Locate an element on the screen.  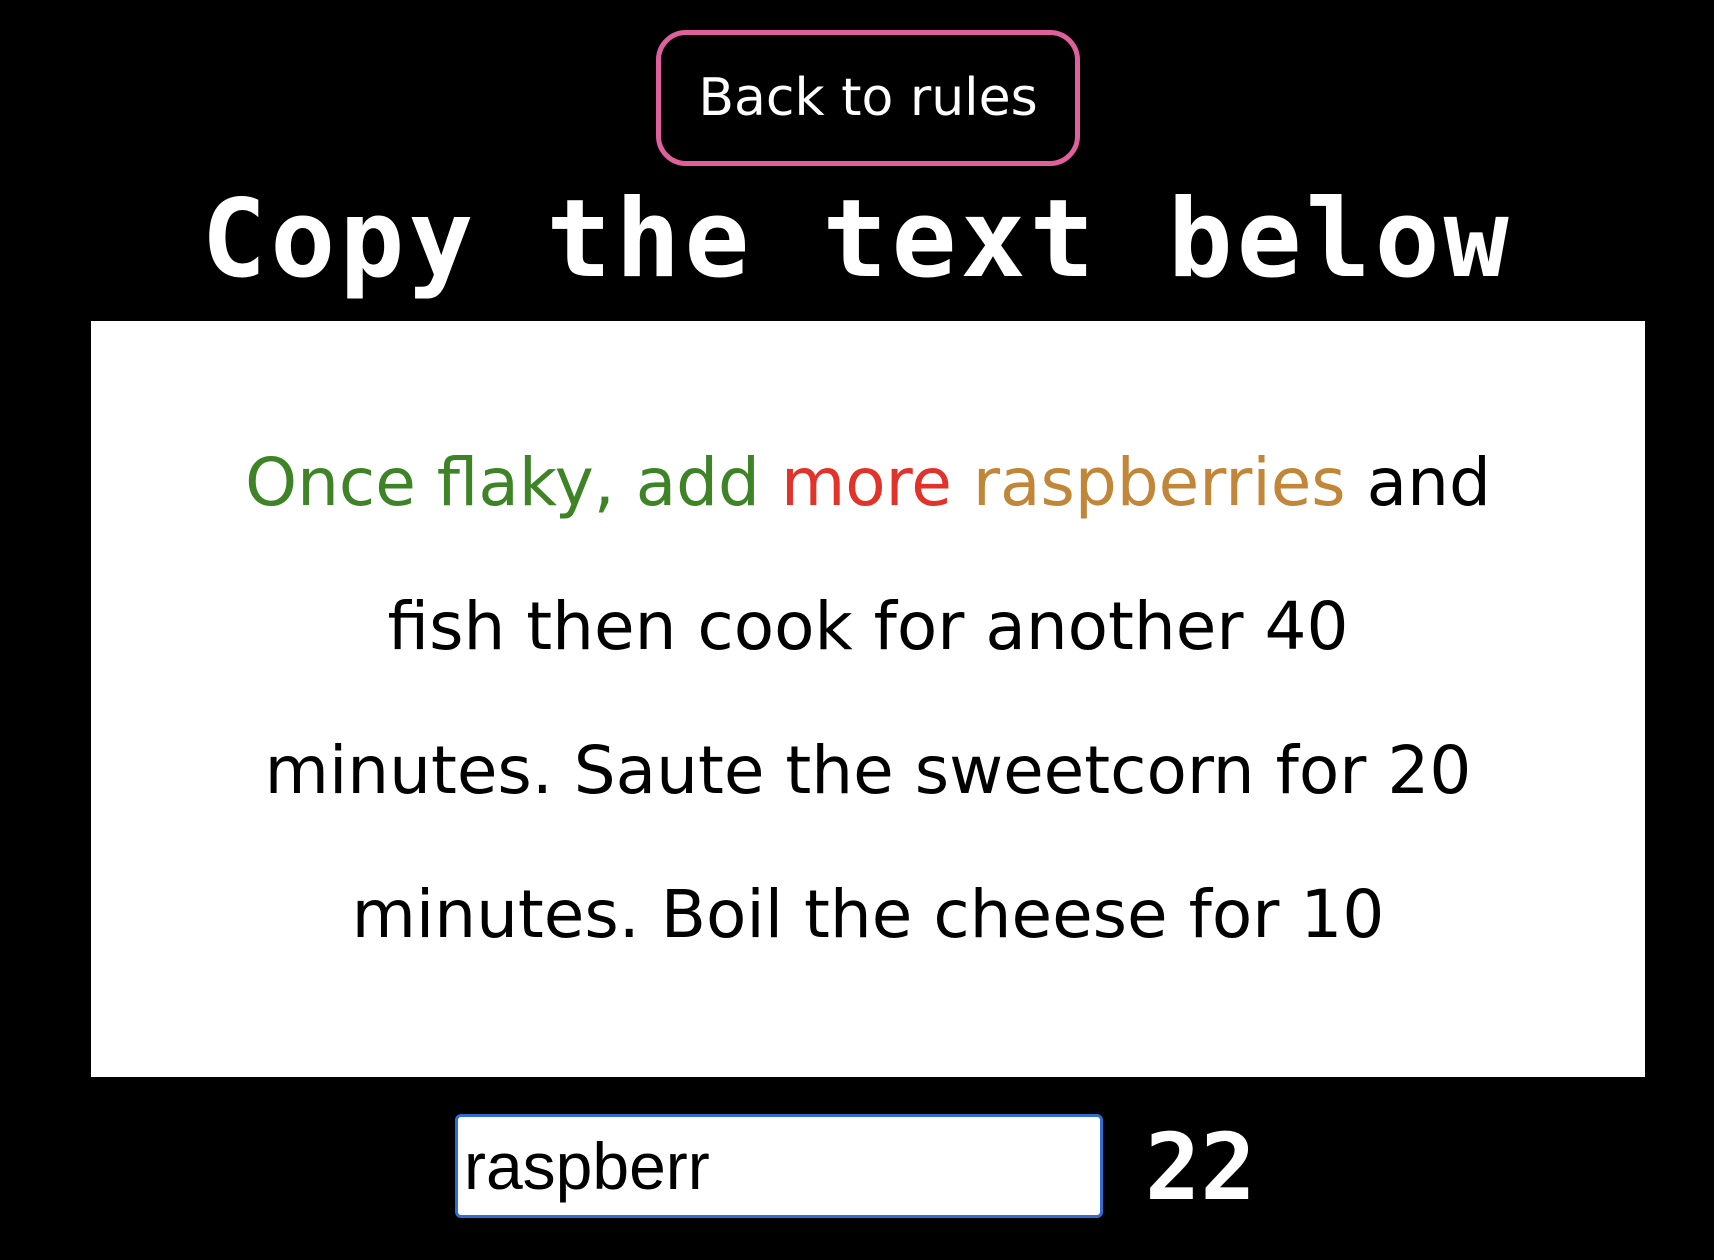
timer-counter: 22 is located at coordinates (1200, 1167).